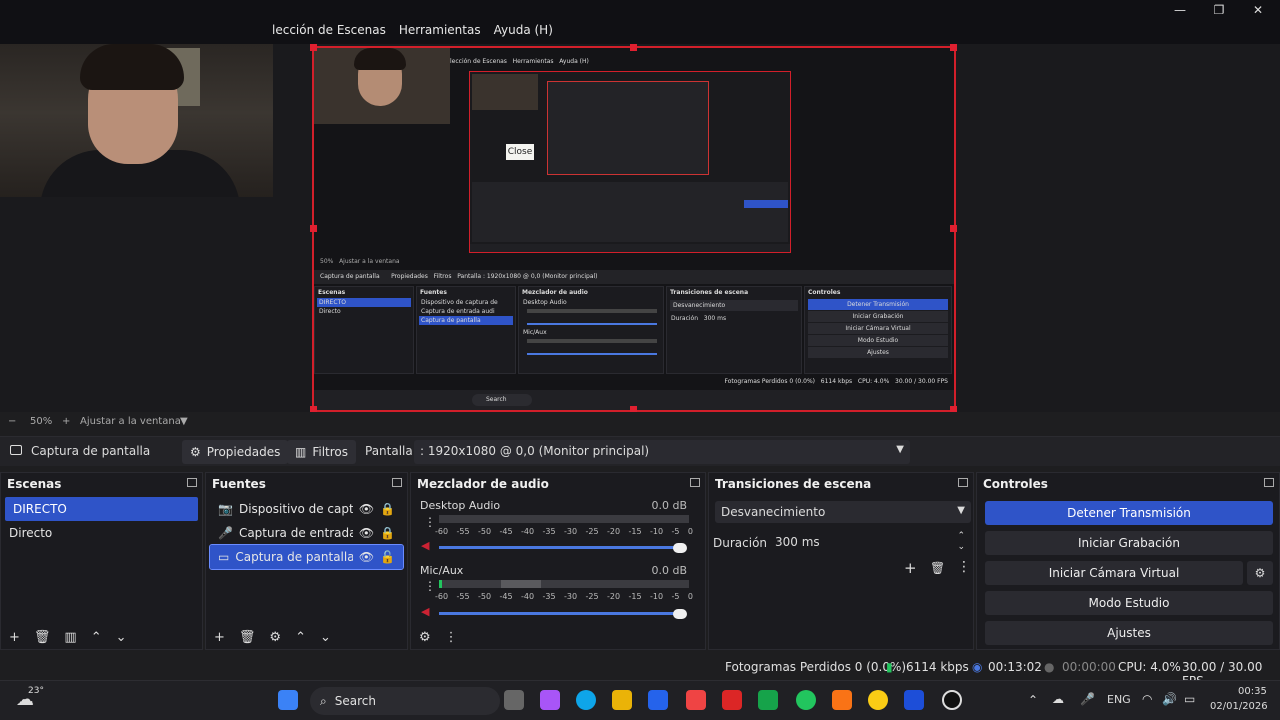 This screenshot has width=1280, height=720. I want to click on studio-mode-button: Modo Estudio, so click(1129, 603).